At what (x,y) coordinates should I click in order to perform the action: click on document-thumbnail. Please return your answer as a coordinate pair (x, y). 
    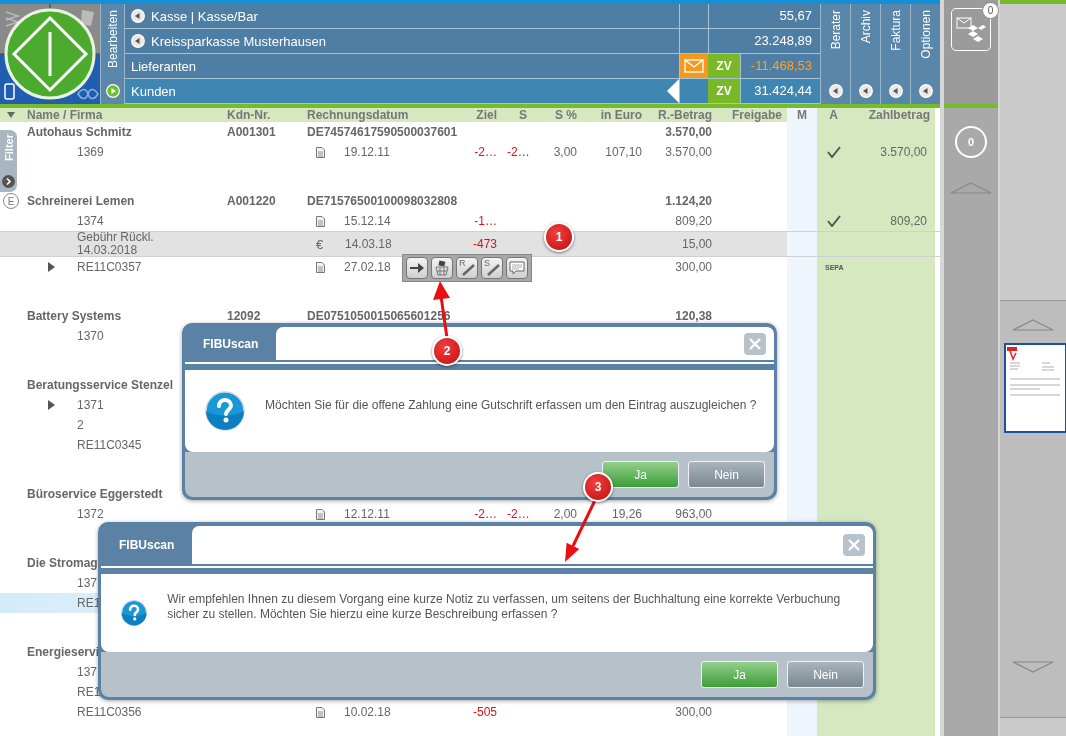
    Looking at the image, I should click on (1035, 388).